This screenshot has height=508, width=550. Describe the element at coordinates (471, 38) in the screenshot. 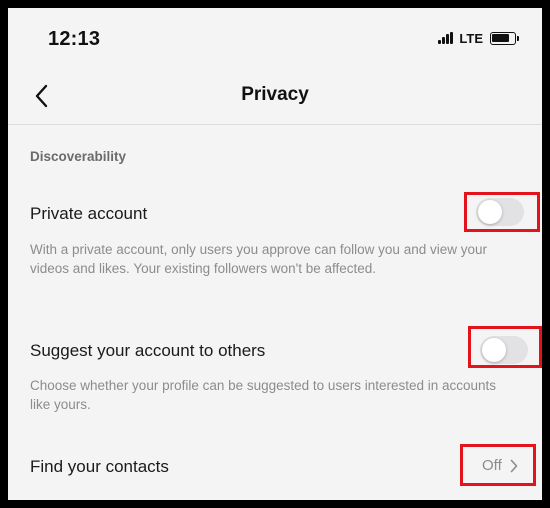

I see `network-type: LTE` at that location.